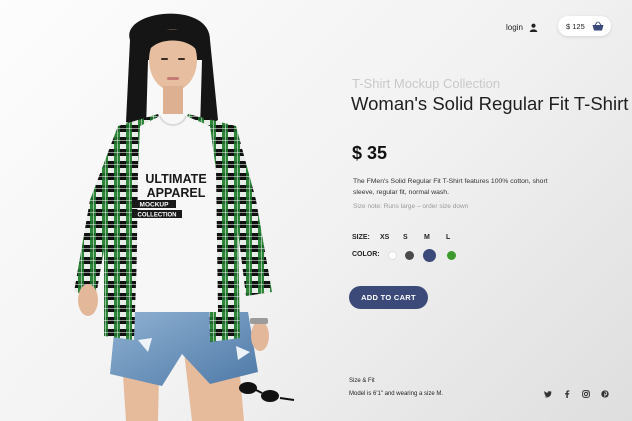 The height and width of the screenshot is (421, 632). Describe the element at coordinates (267, 392) in the screenshot. I see `sunglasses` at that location.